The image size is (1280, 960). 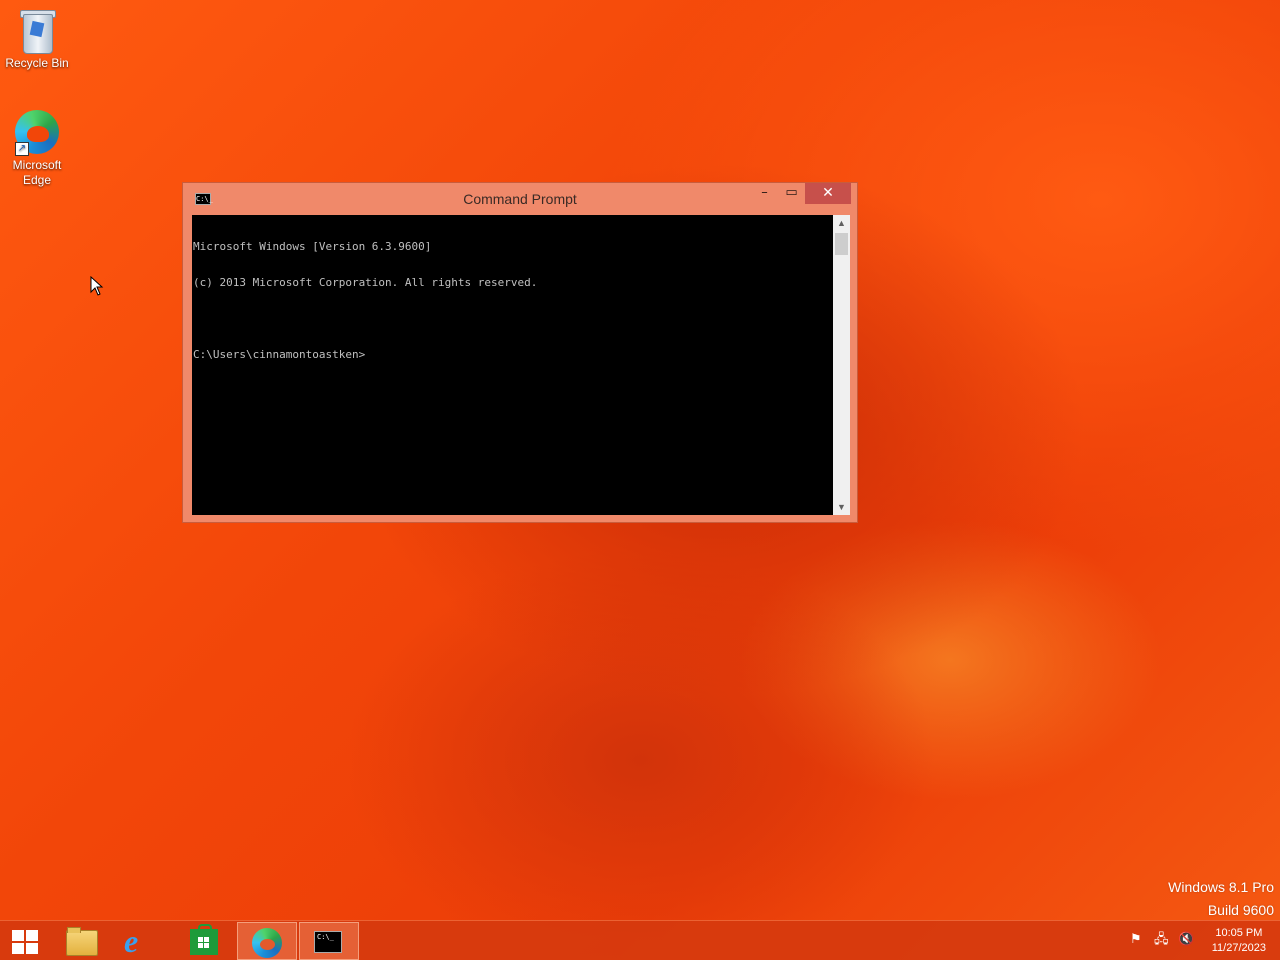 I want to click on minimize-button: –, so click(x=764, y=193).